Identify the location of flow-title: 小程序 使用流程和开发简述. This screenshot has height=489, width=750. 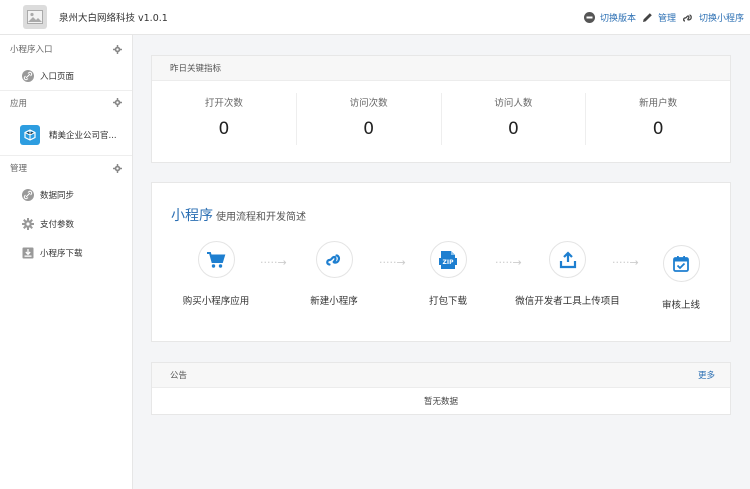
(238, 215).